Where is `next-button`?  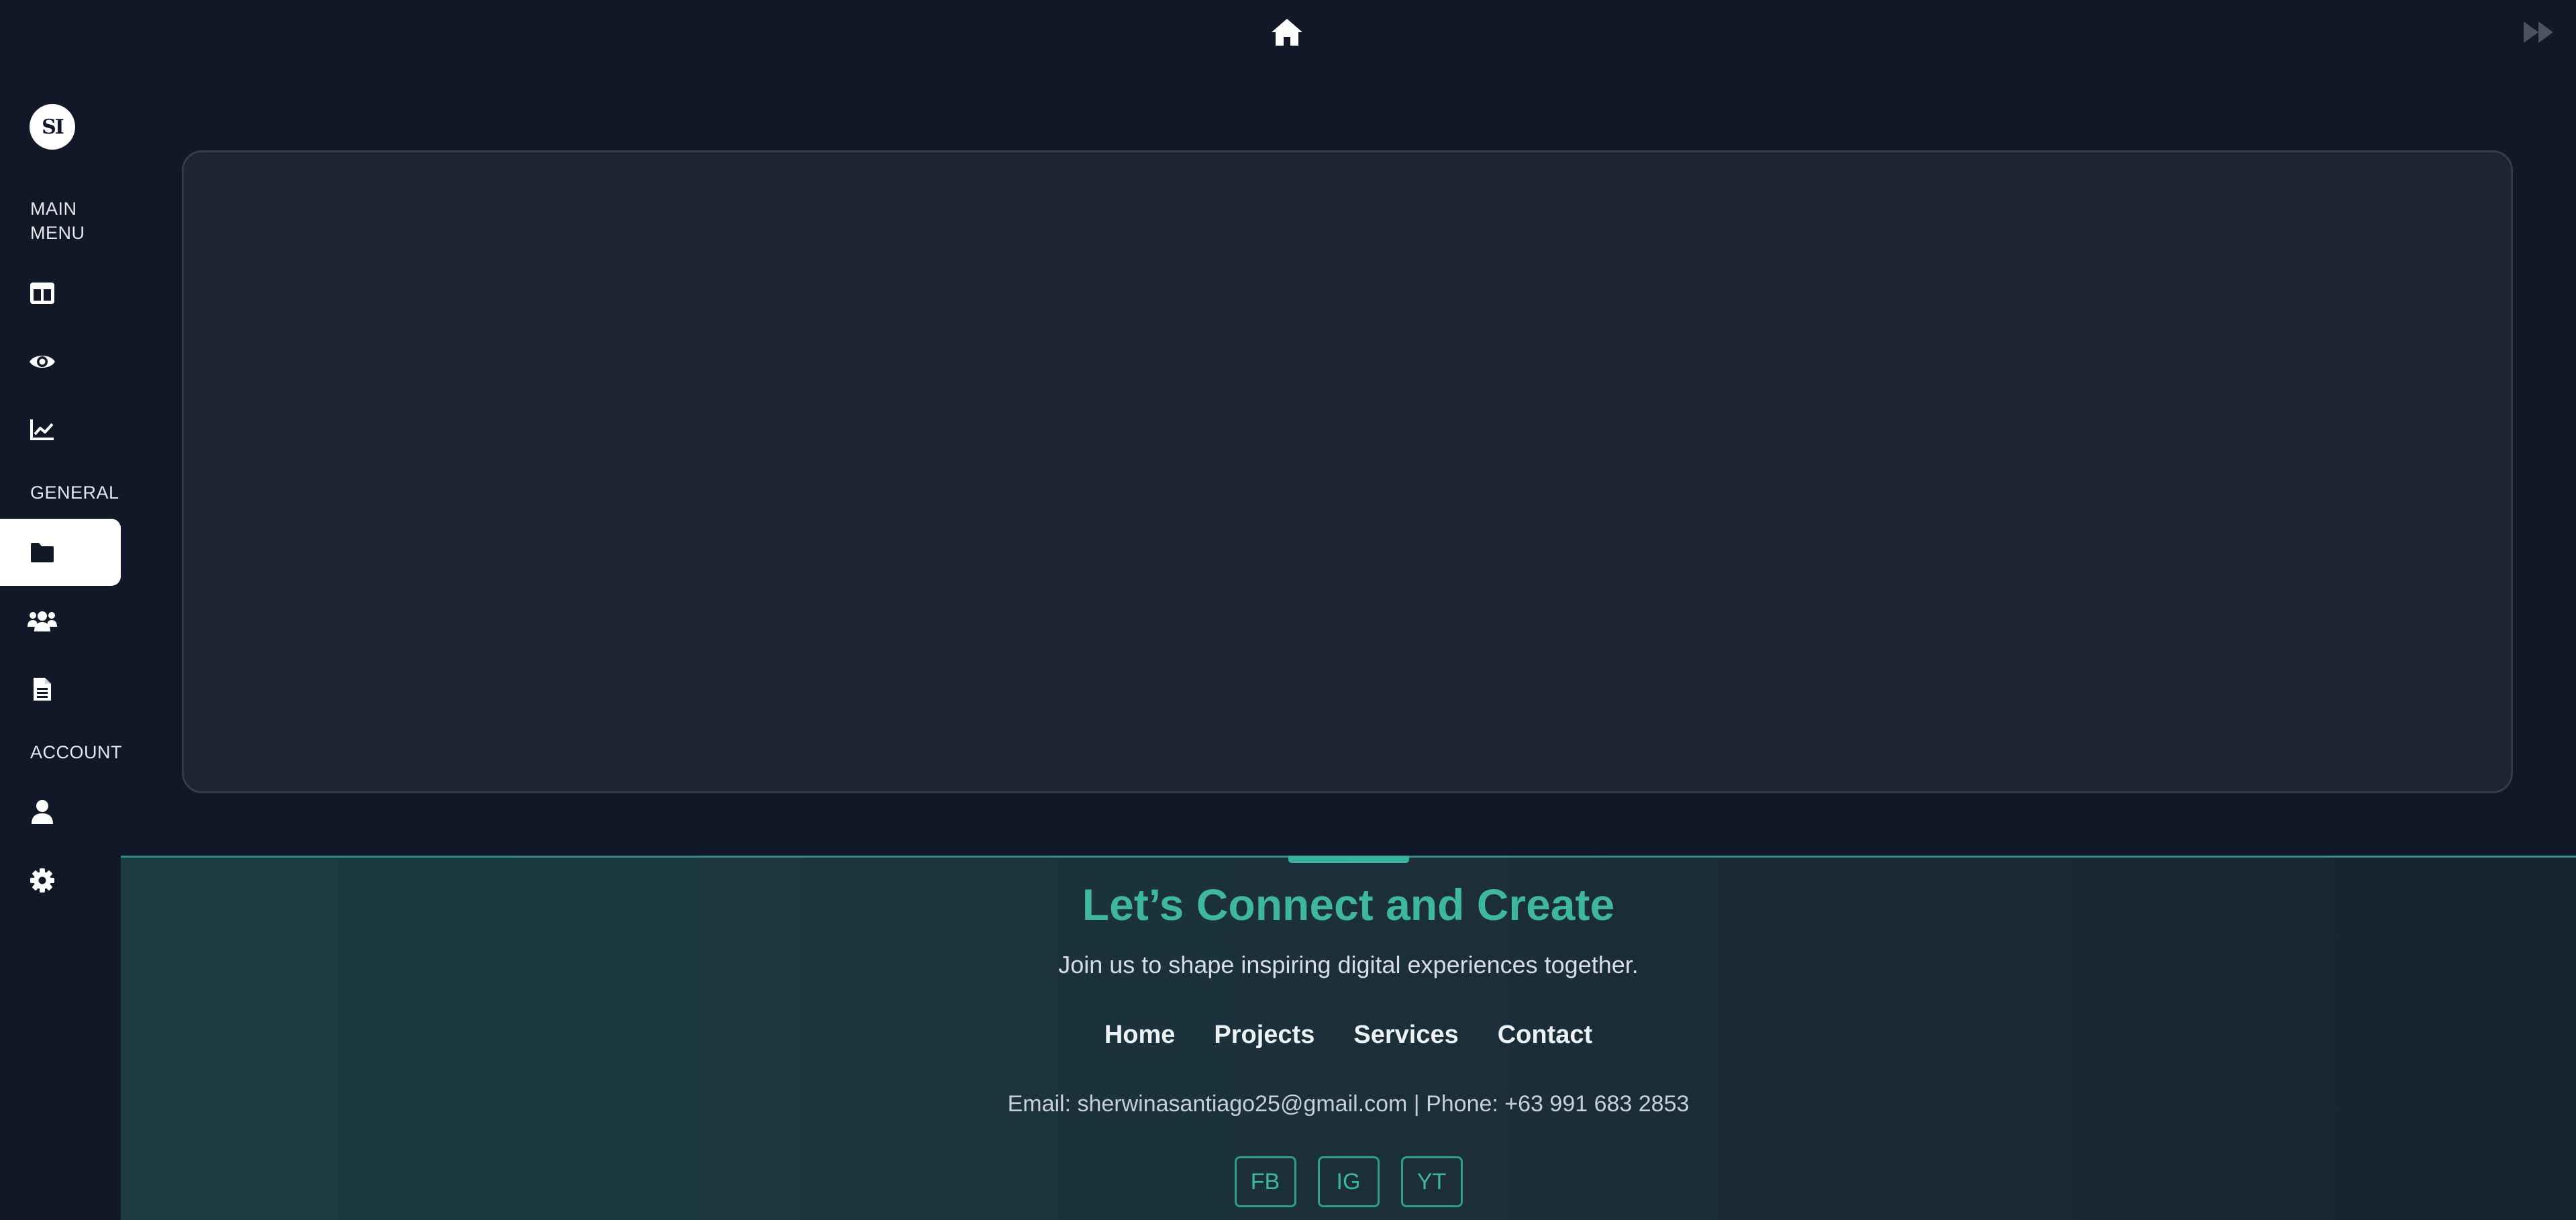
next-button is located at coordinates (2538, 32).